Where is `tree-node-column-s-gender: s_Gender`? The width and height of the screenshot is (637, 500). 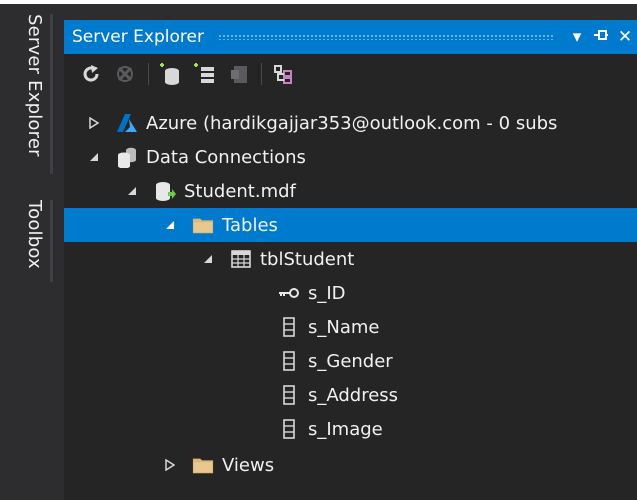
tree-node-column-s-gender: s_Gender is located at coordinates (350, 361).